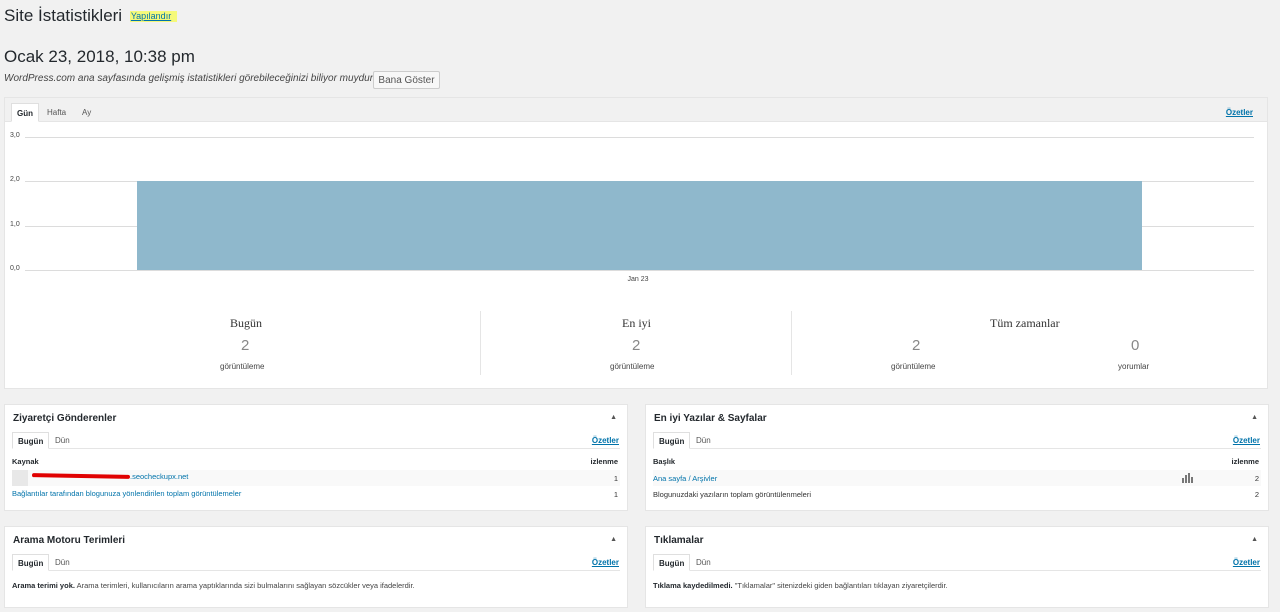 The image size is (1280, 612). What do you see at coordinates (15, 135) in the screenshot?
I see `y-tick-label: 3,0` at bounding box center [15, 135].